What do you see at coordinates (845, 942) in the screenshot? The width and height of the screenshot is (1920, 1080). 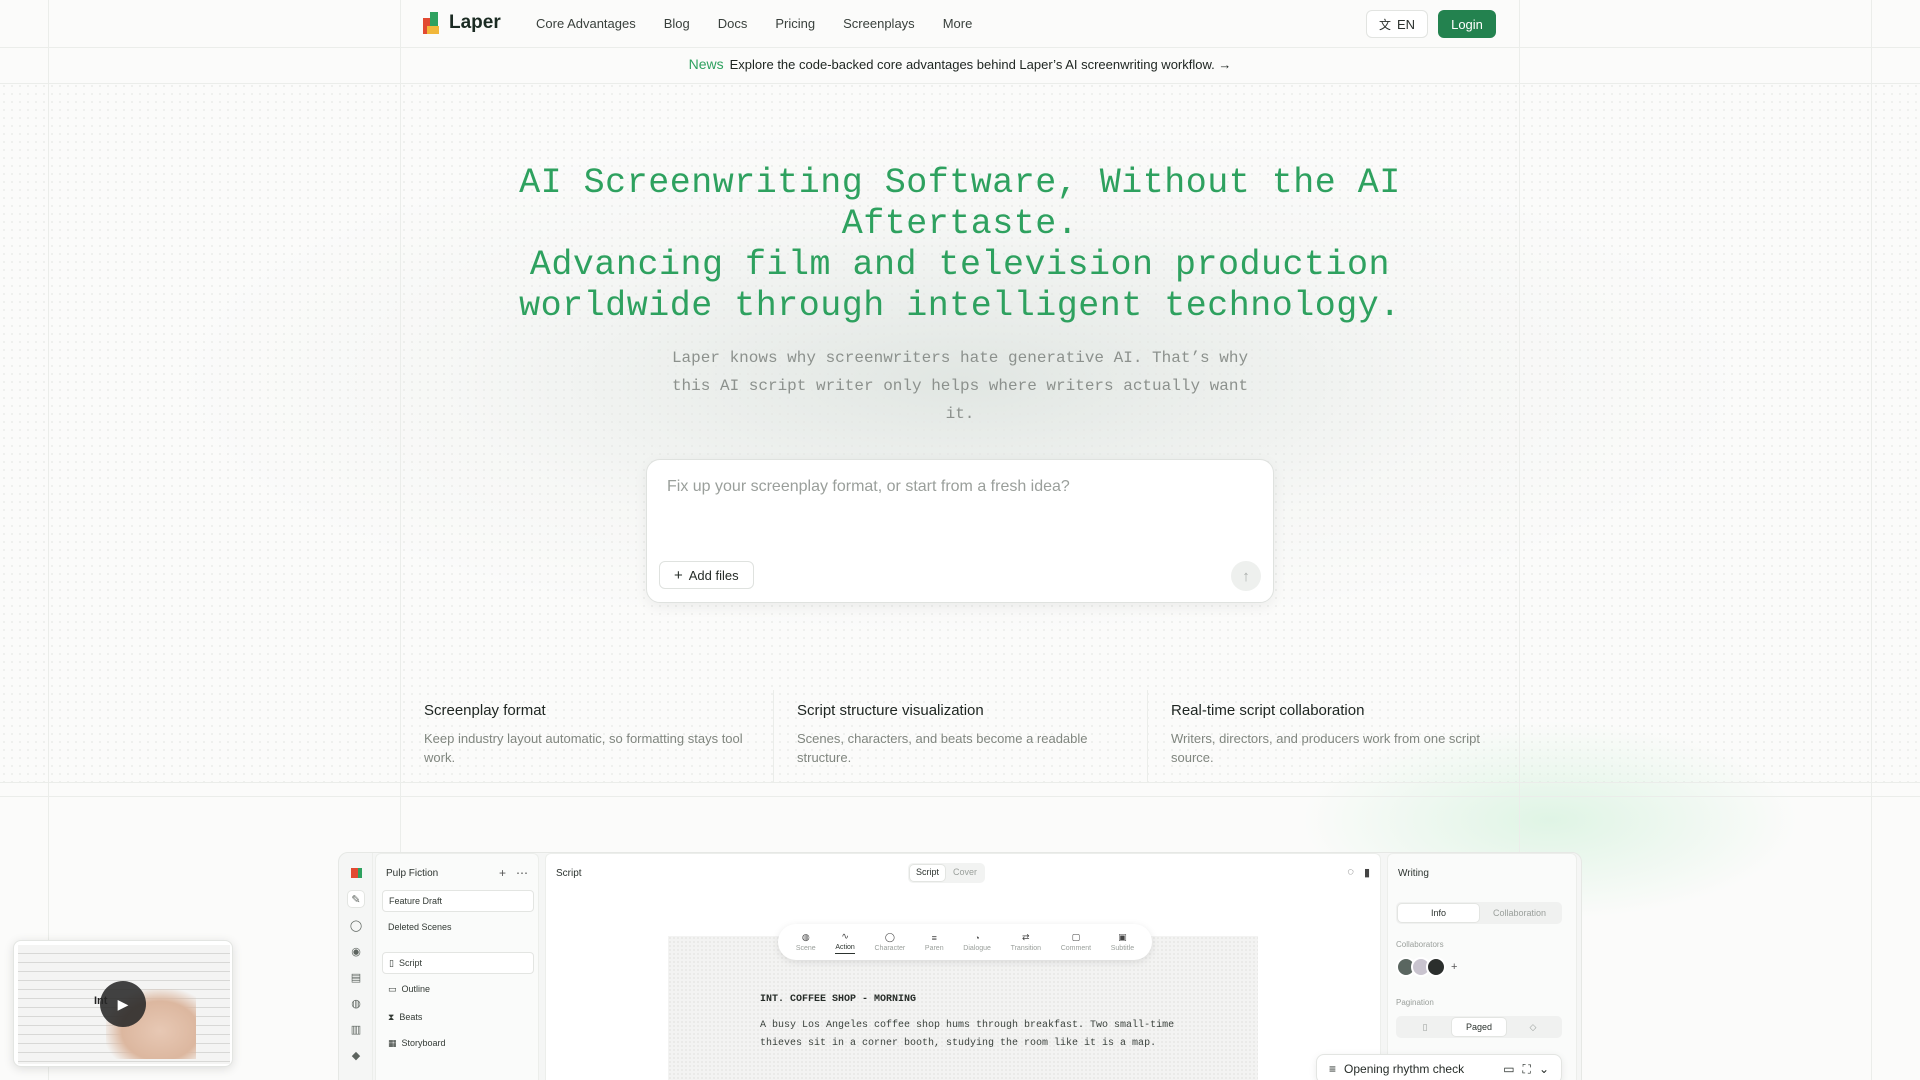 I see `tool-action: ∿ Action` at bounding box center [845, 942].